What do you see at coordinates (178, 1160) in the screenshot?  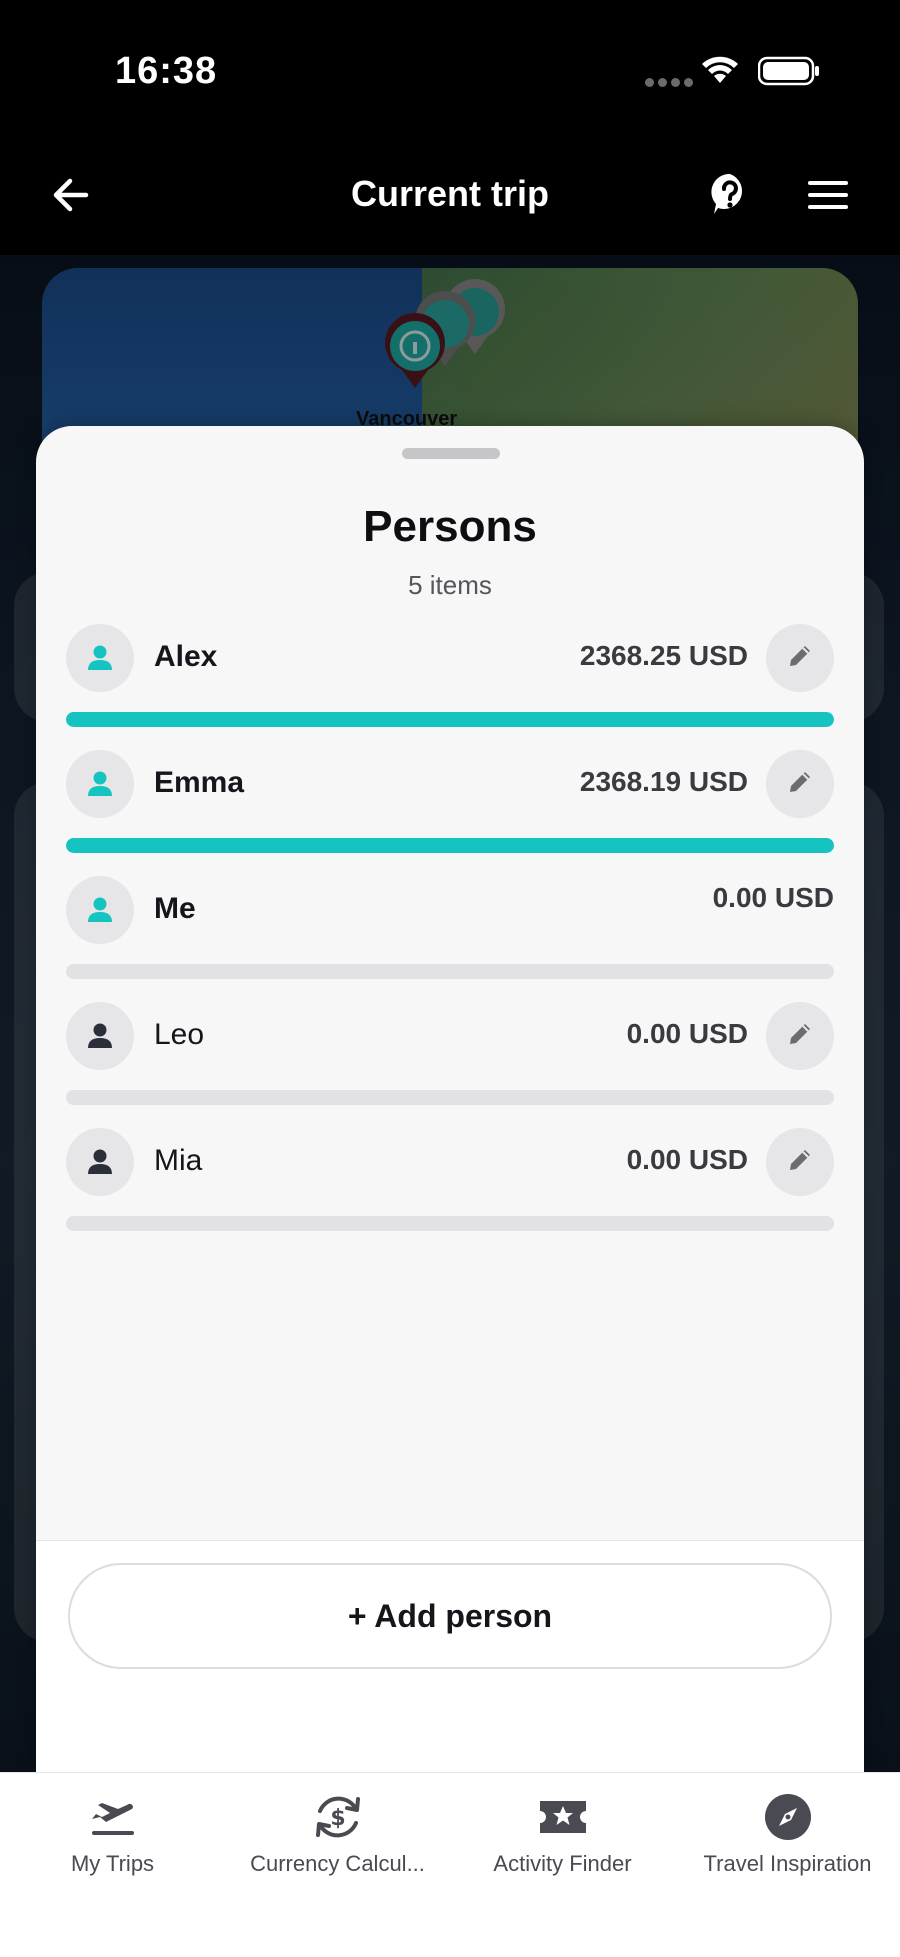 I see `person-name: Mia` at bounding box center [178, 1160].